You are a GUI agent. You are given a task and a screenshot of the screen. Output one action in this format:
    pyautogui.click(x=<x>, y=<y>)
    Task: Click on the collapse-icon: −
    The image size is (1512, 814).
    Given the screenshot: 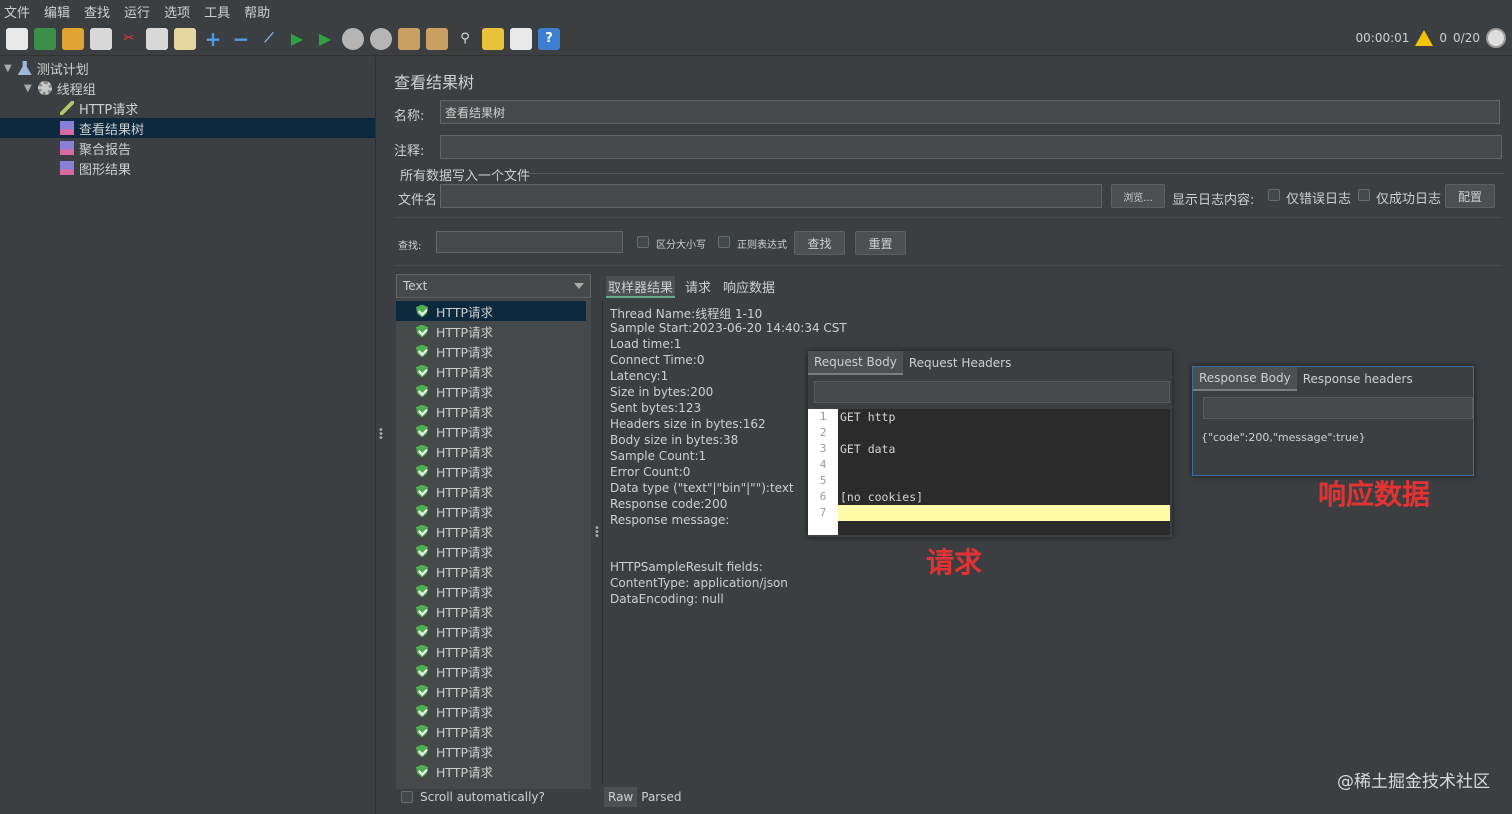 What is the action you would take?
    pyautogui.click(x=241, y=39)
    